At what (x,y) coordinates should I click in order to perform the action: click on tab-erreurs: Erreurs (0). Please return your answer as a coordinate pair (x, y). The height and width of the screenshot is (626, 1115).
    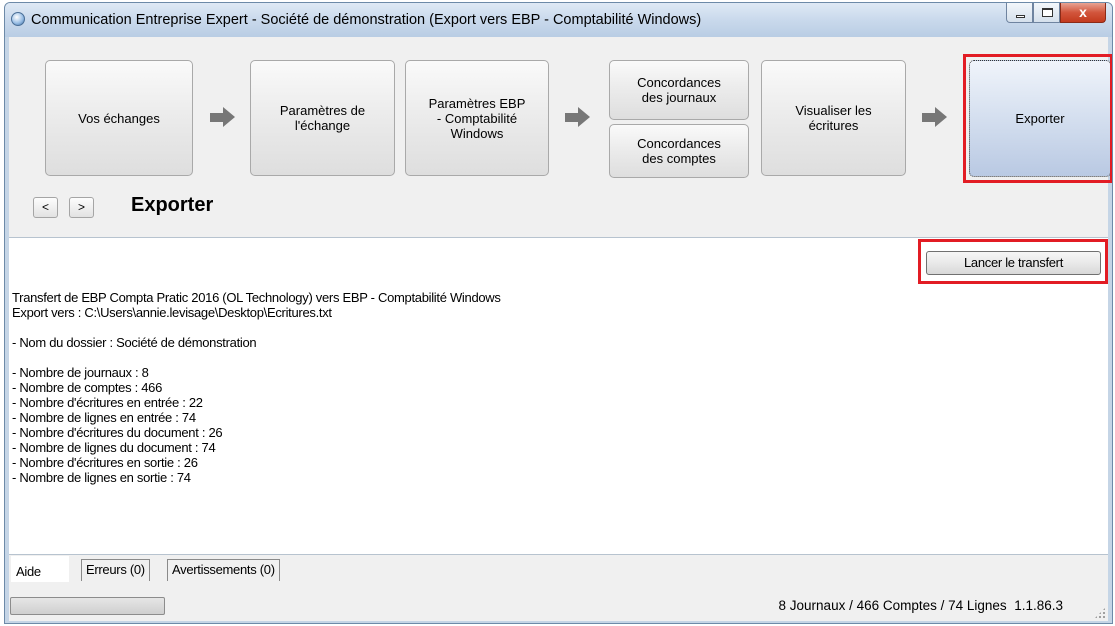
    Looking at the image, I should click on (115, 570).